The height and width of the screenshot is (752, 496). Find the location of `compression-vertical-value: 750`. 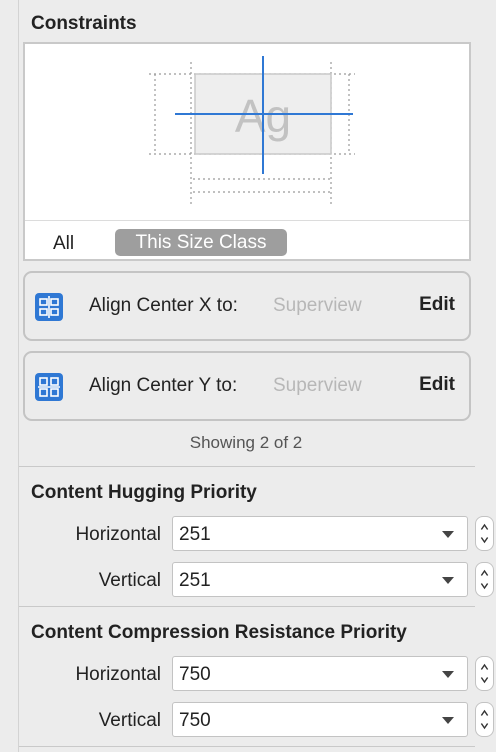

compression-vertical-value: 750 is located at coordinates (195, 720).